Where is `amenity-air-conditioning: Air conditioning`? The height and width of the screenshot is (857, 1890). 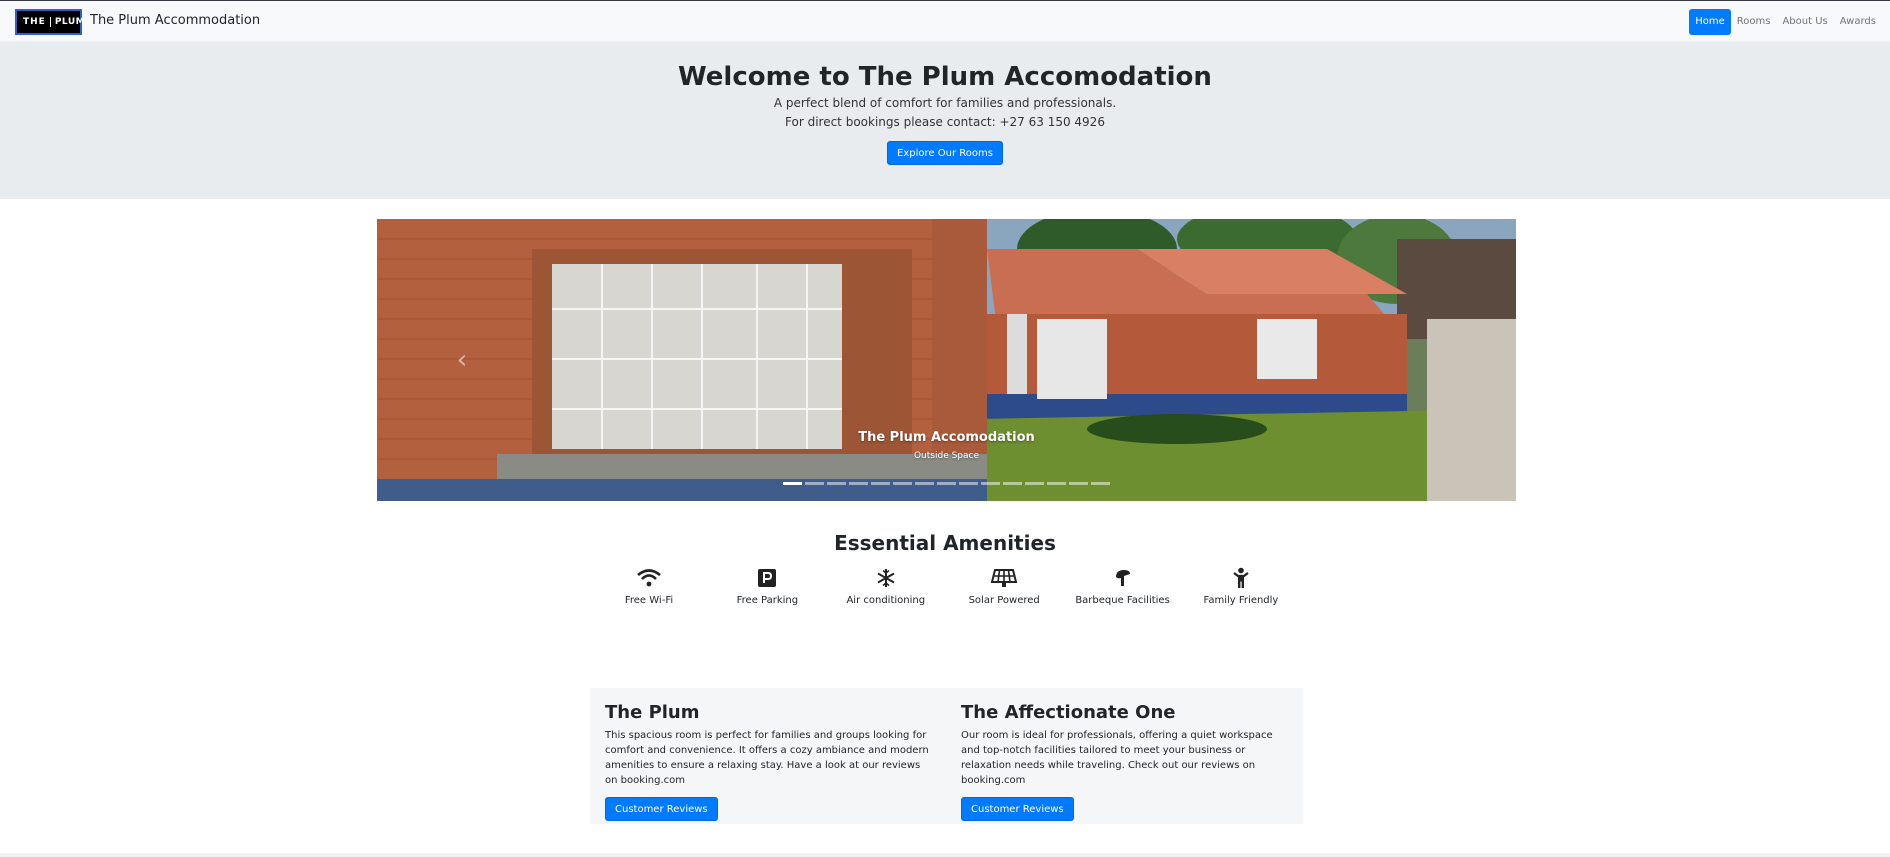 amenity-air-conditioning: Air conditioning is located at coordinates (886, 586).